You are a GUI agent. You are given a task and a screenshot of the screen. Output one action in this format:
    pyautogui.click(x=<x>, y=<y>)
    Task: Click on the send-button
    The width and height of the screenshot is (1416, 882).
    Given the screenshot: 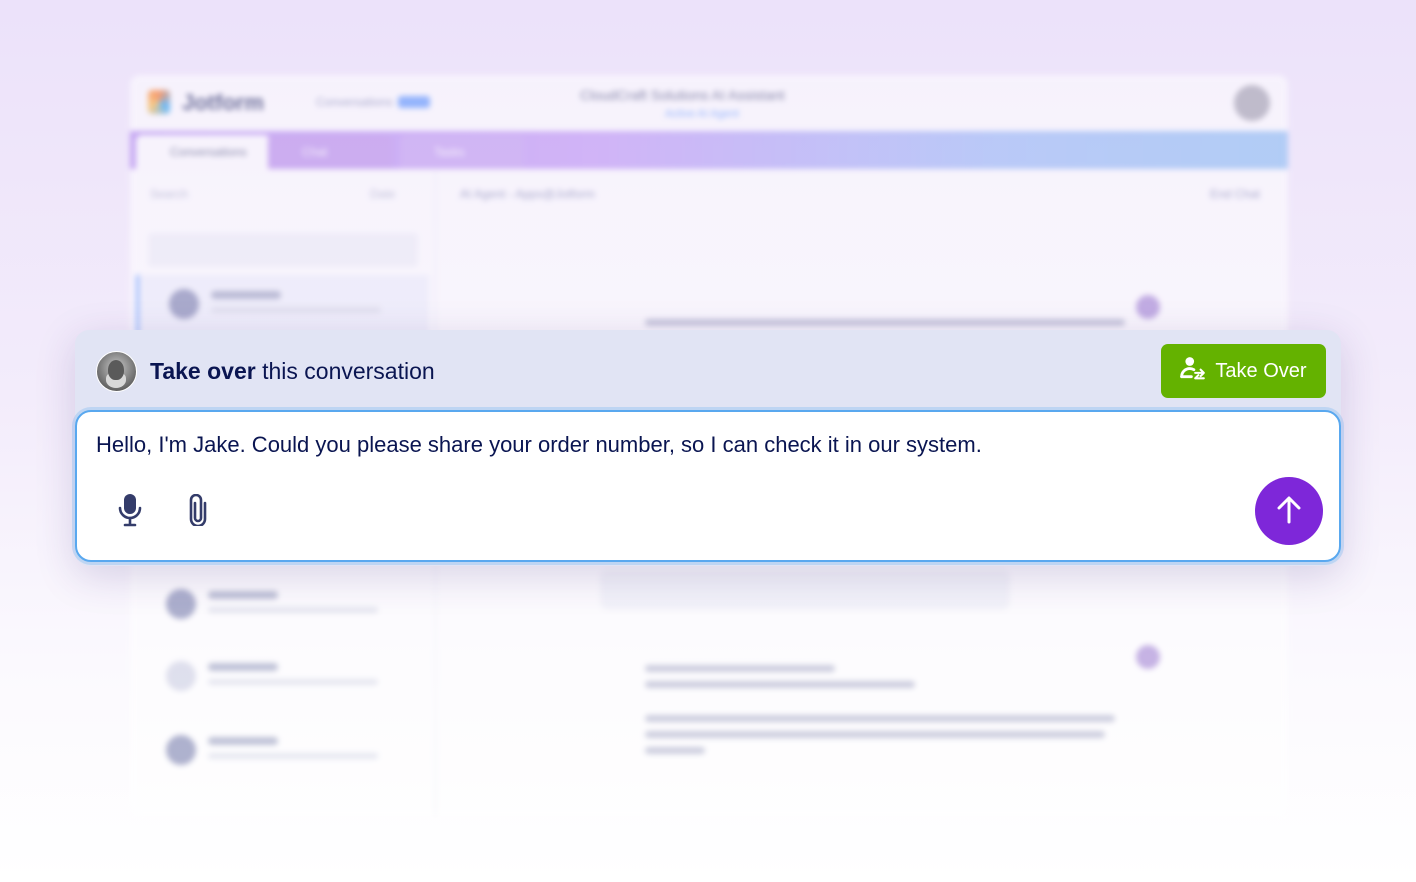 What is the action you would take?
    pyautogui.click(x=1289, y=511)
    